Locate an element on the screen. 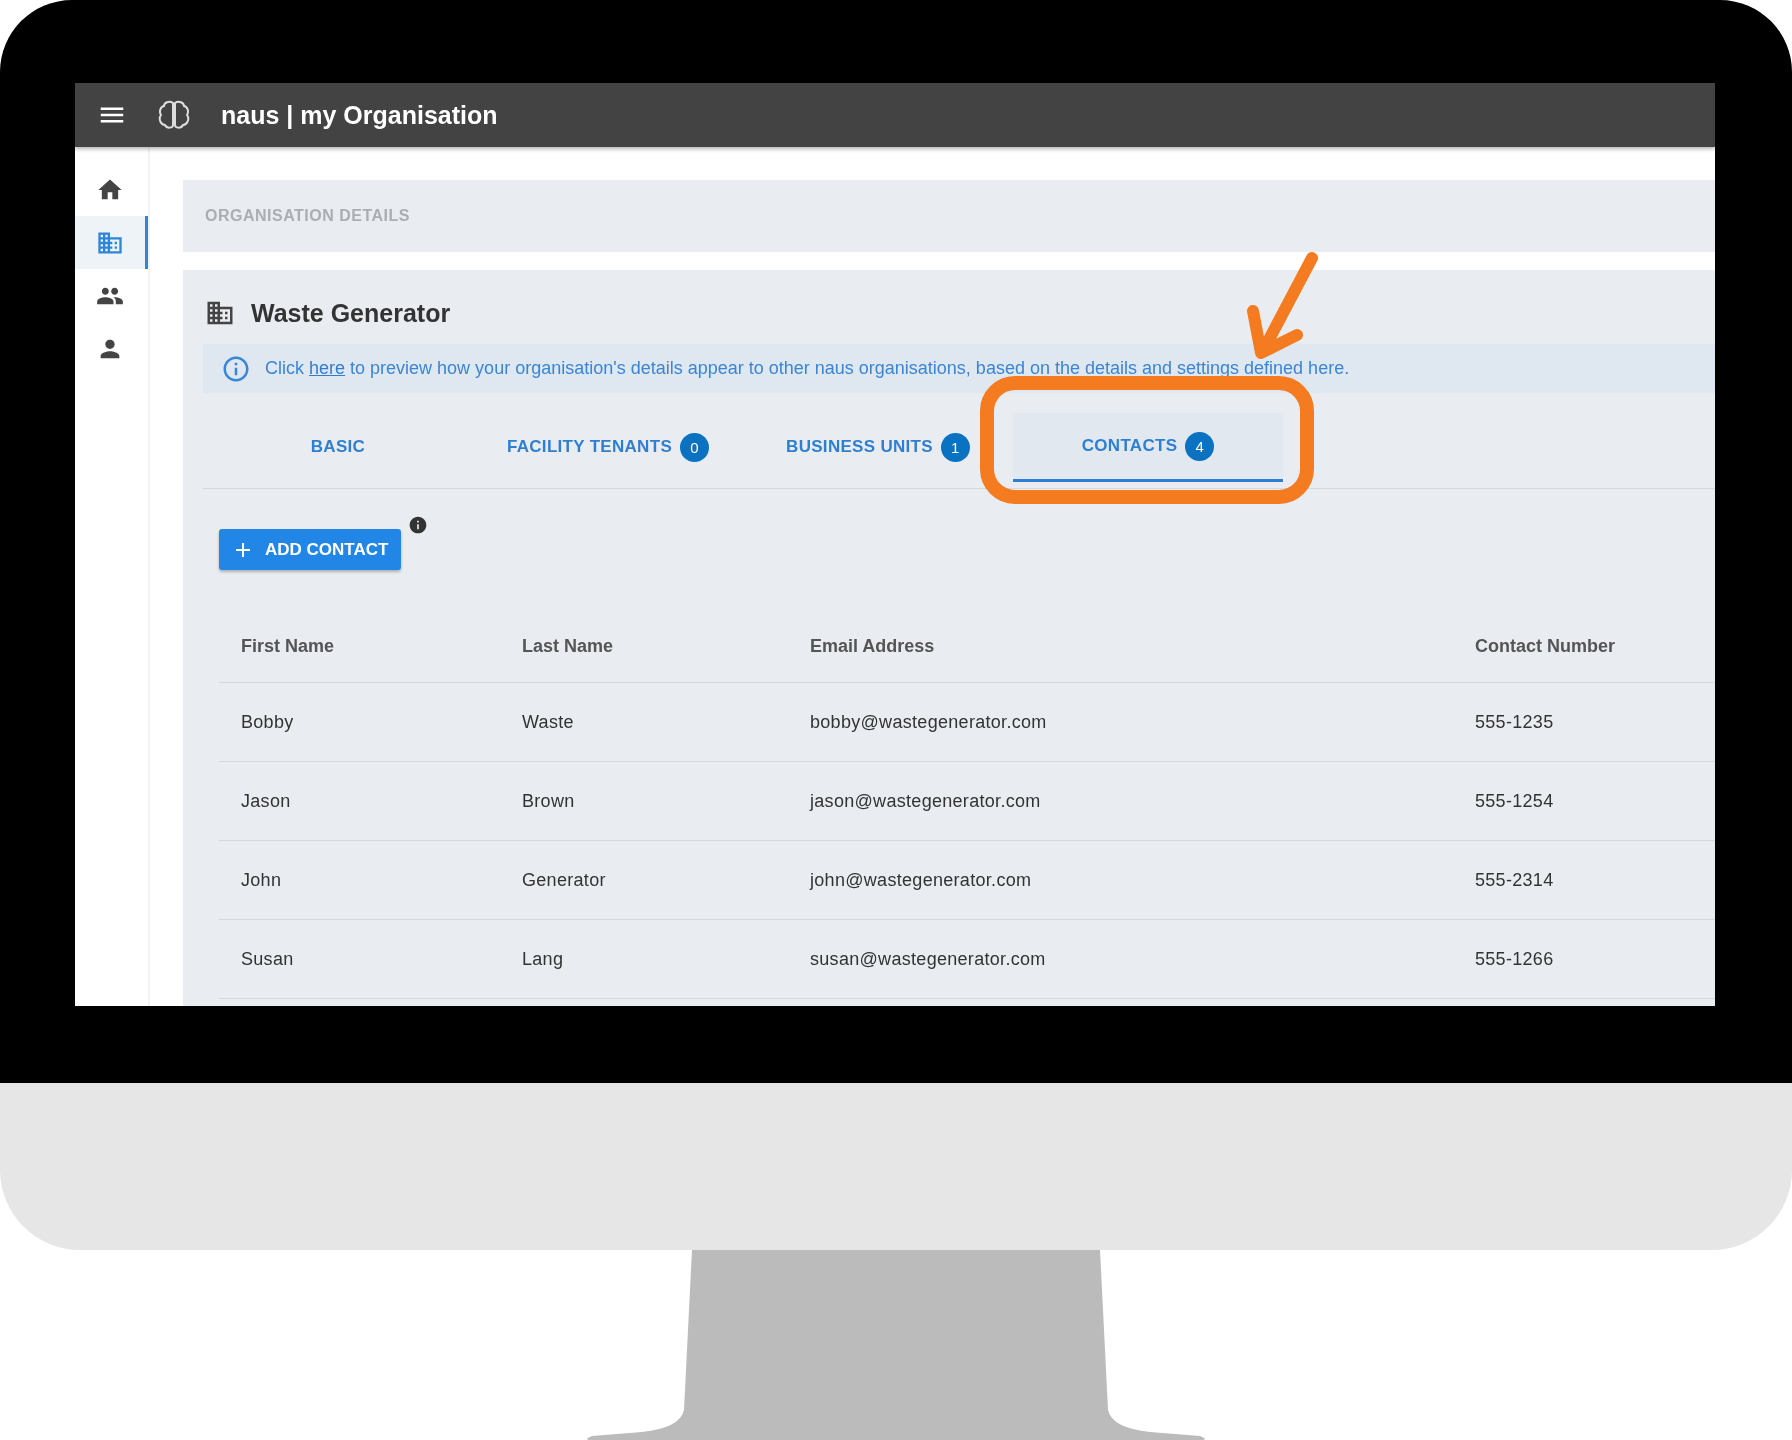 Image resolution: width=1792 pixels, height=1440 pixels. table-cell-text: Susan is located at coordinates (267, 959).